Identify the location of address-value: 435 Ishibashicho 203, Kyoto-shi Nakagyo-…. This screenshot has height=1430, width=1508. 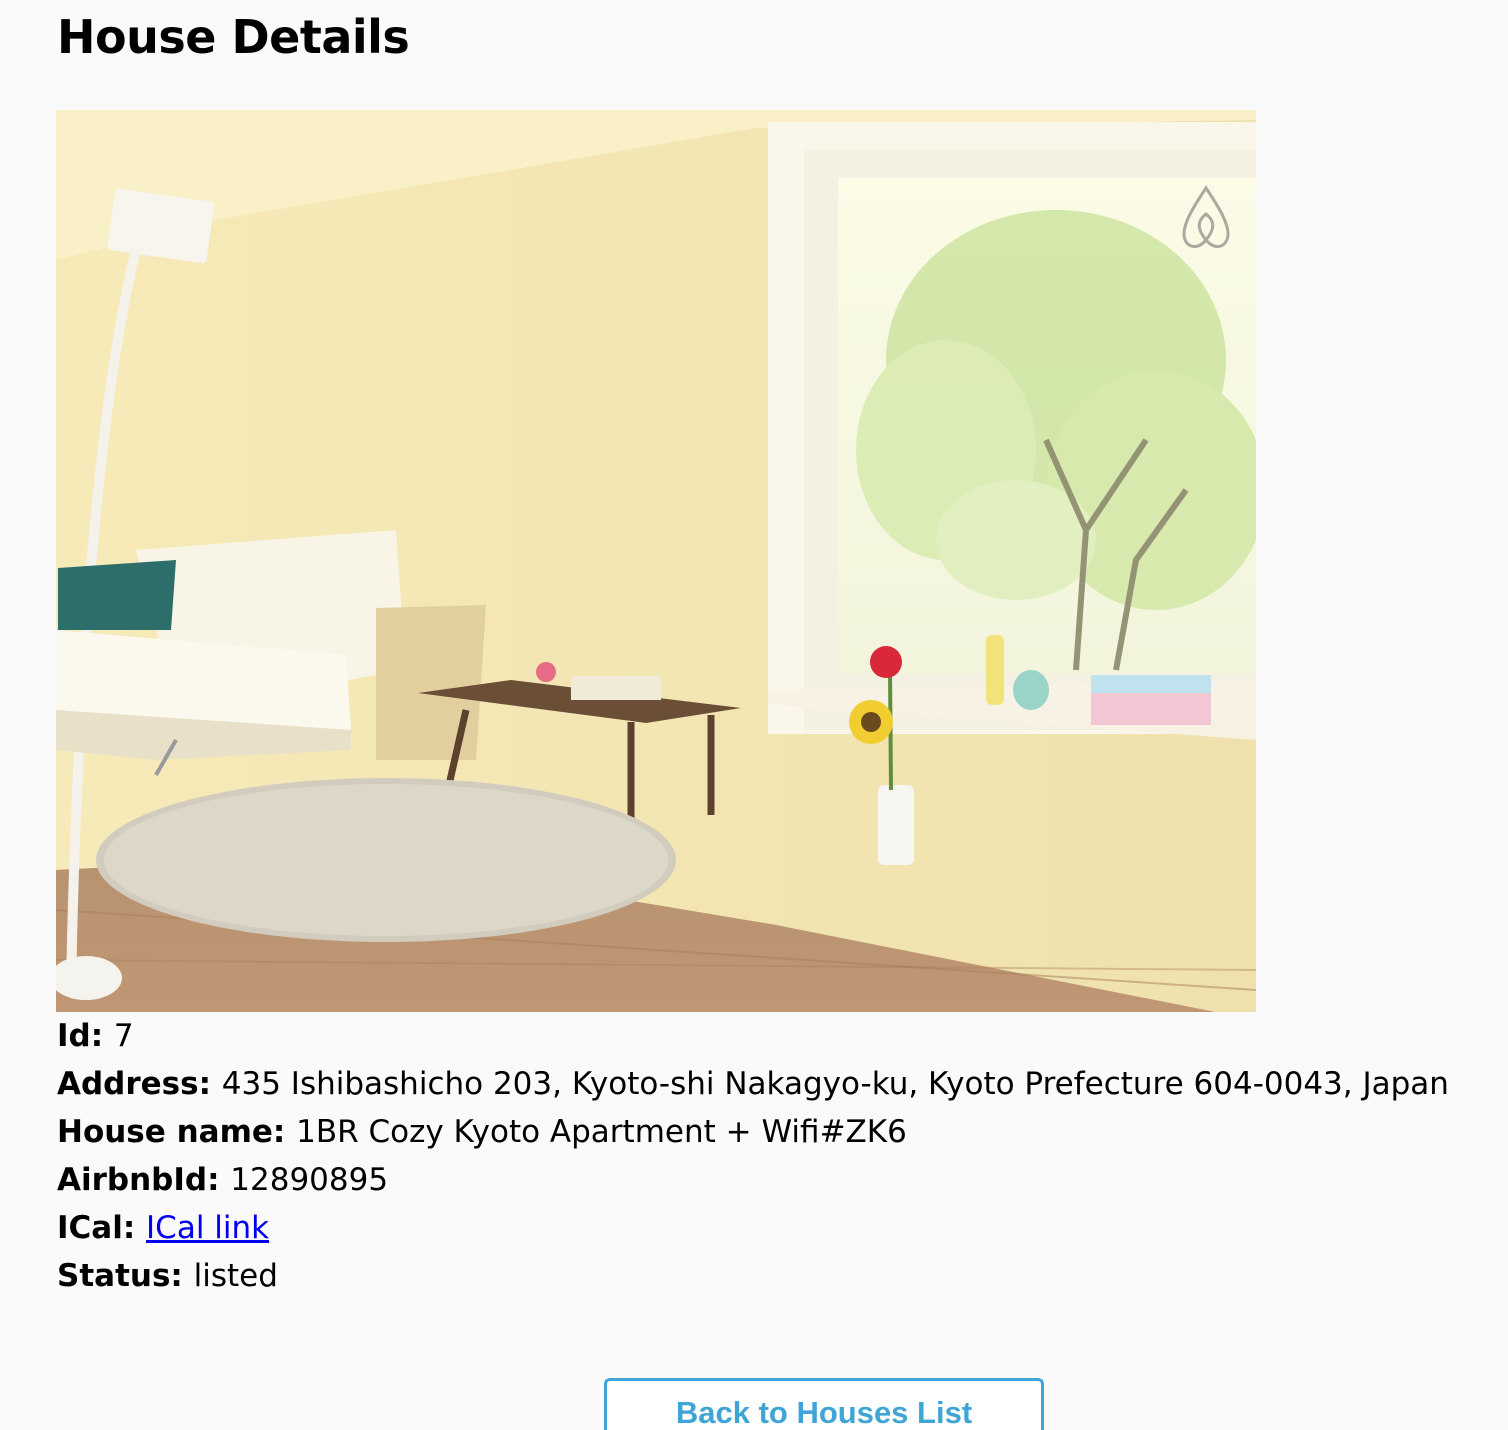
(835, 1084).